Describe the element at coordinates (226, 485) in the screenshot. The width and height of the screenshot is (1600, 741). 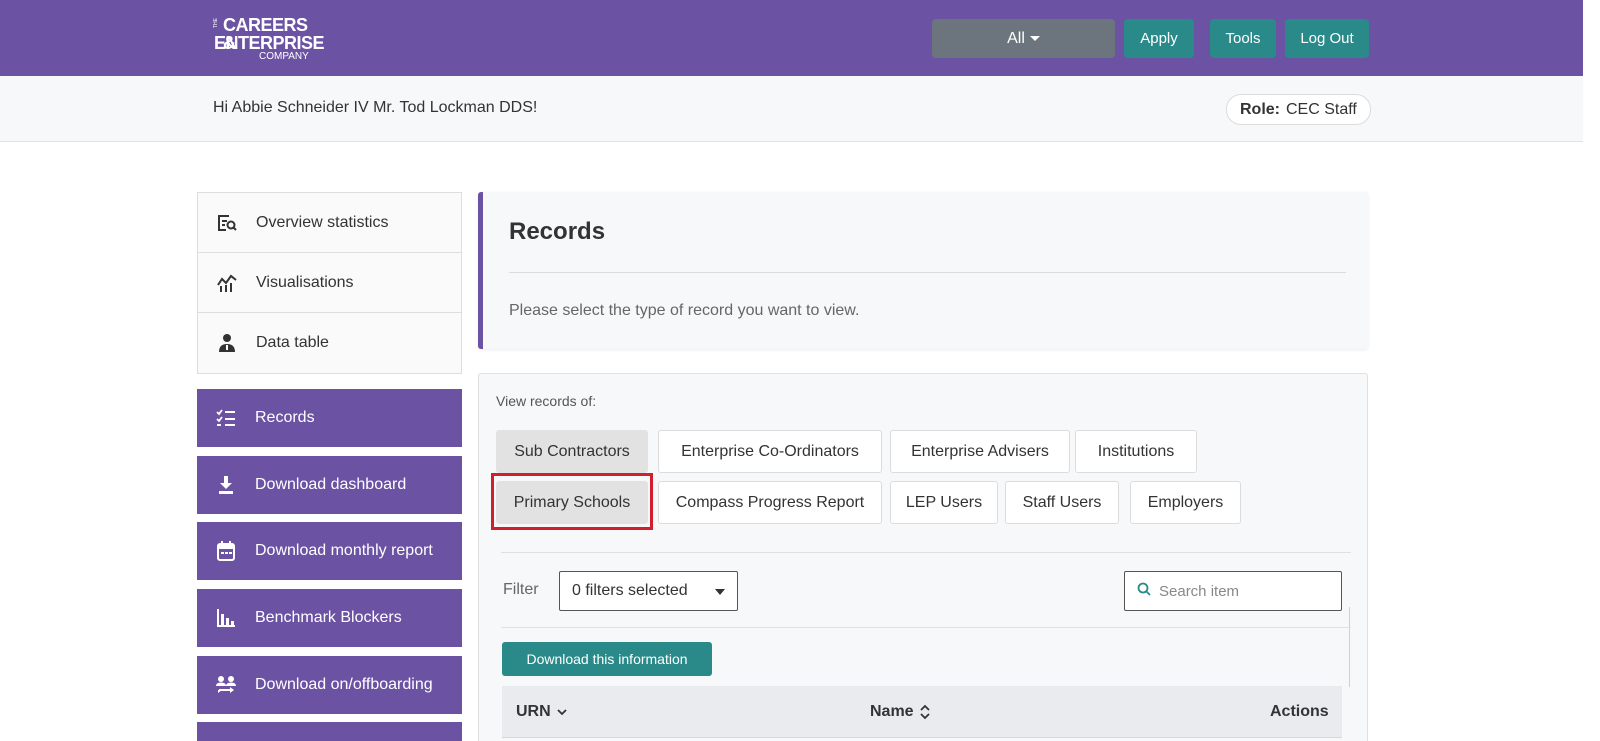
I see `download-icon` at that location.